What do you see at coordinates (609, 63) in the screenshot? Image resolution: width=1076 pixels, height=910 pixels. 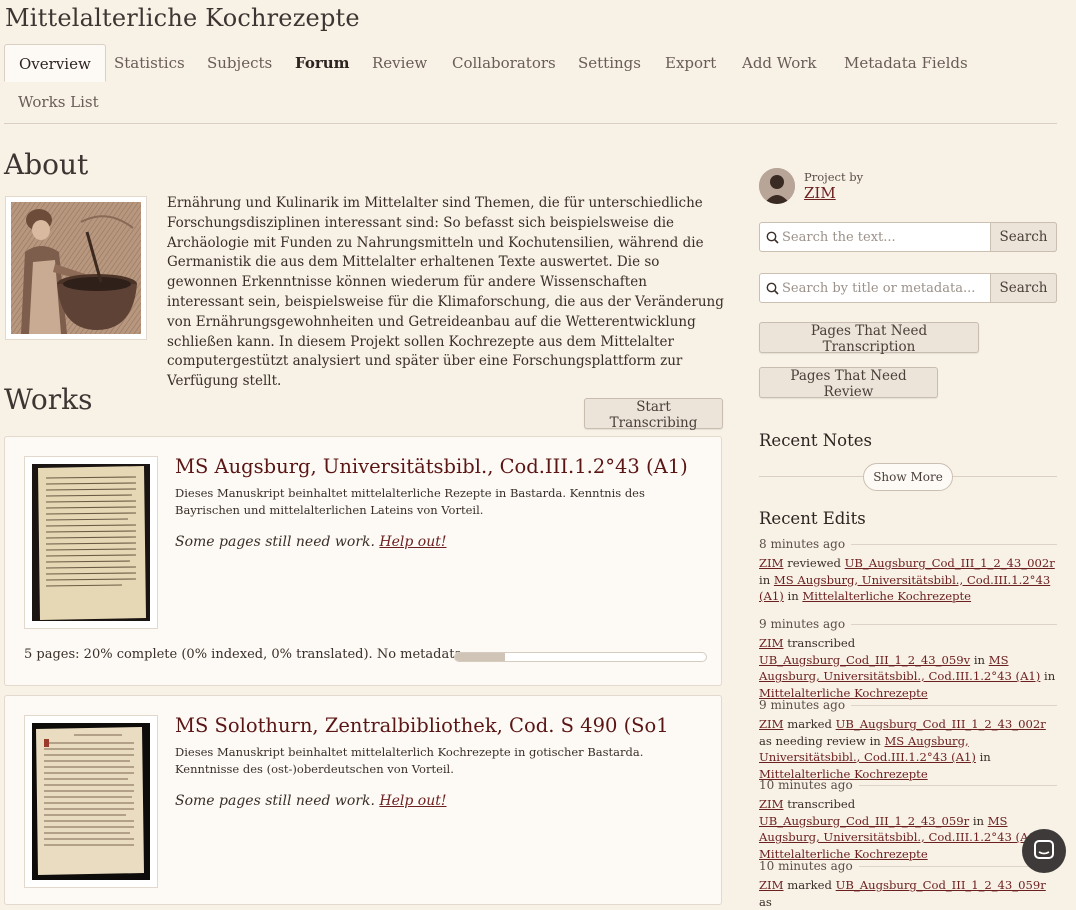 I see `tab-settings: Settings` at bounding box center [609, 63].